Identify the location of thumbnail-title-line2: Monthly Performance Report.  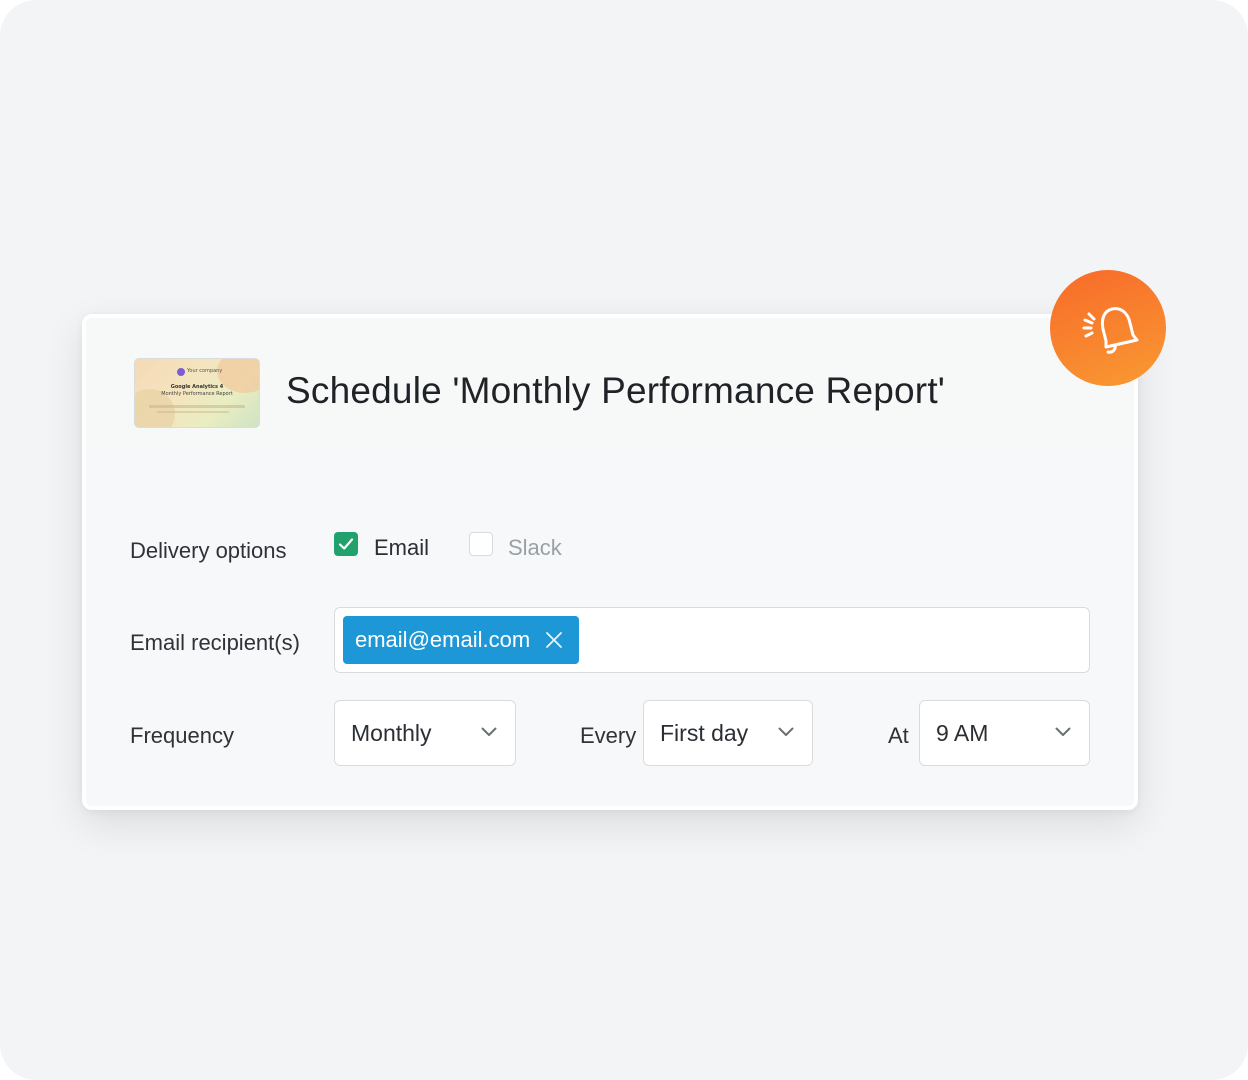
(197, 394).